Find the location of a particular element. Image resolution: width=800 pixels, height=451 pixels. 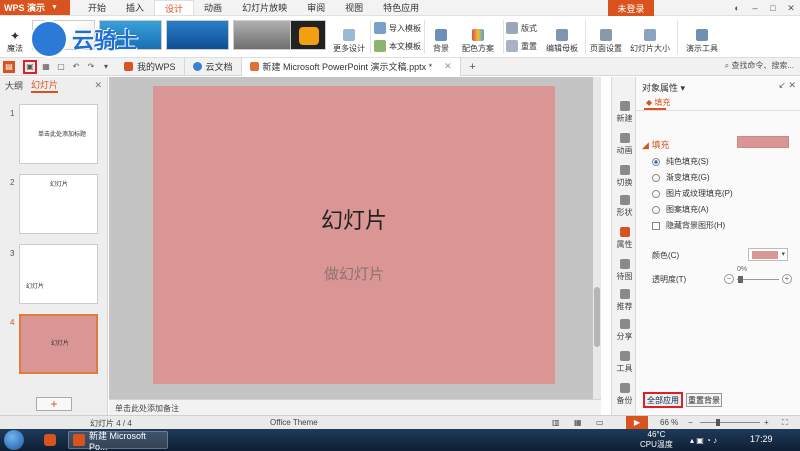

strip-image: 待图 is located at coordinates (624, 270).